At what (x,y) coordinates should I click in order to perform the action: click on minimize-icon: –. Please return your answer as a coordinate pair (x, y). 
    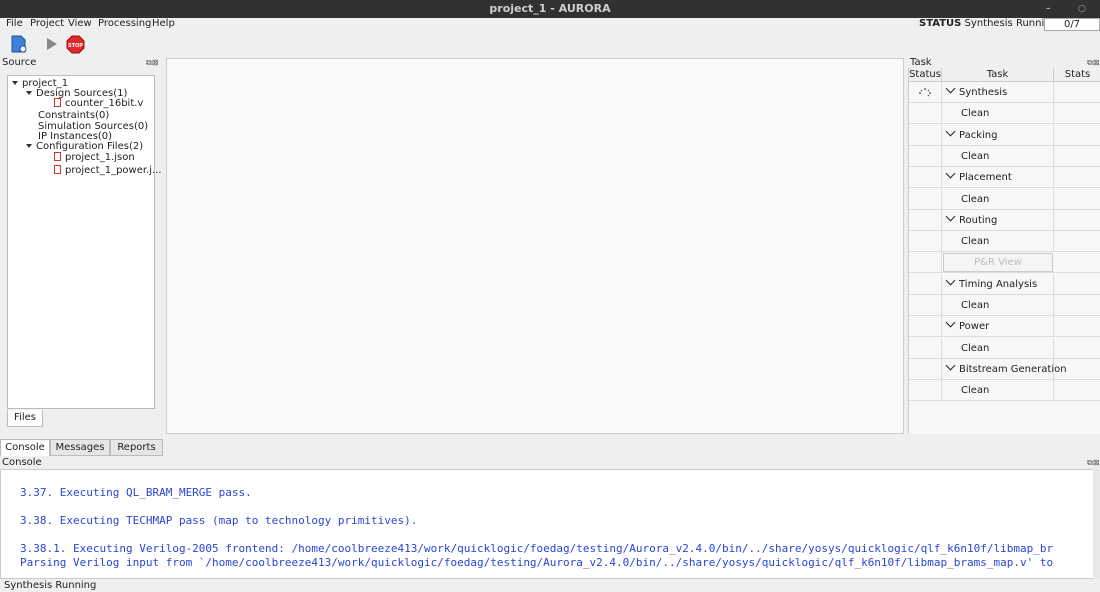
    Looking at the image, I should click on (1048, 9).